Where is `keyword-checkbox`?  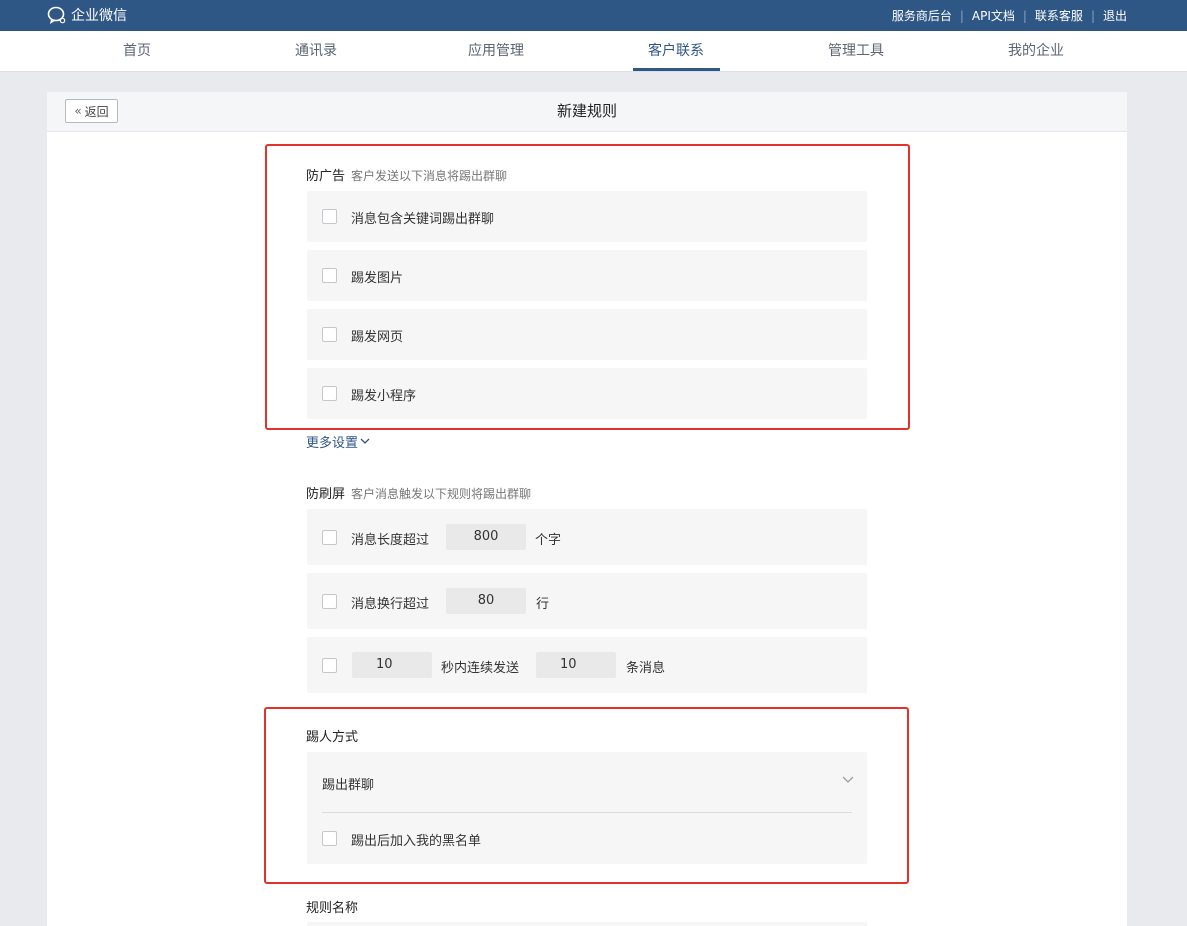 keyword-checkbox is located at coordinates (329, 216).